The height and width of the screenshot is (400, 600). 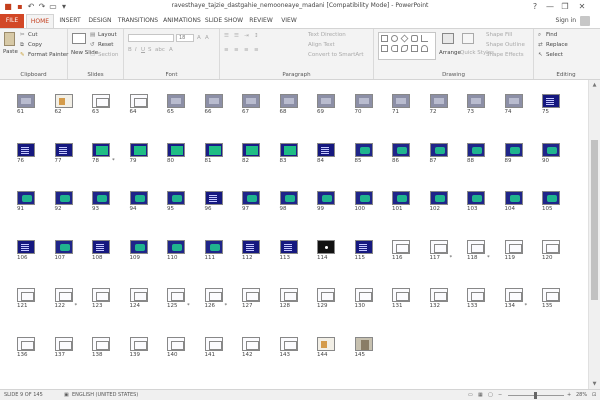 I want to click on slide-thumbnail: 94, so click(x=143, y=203).